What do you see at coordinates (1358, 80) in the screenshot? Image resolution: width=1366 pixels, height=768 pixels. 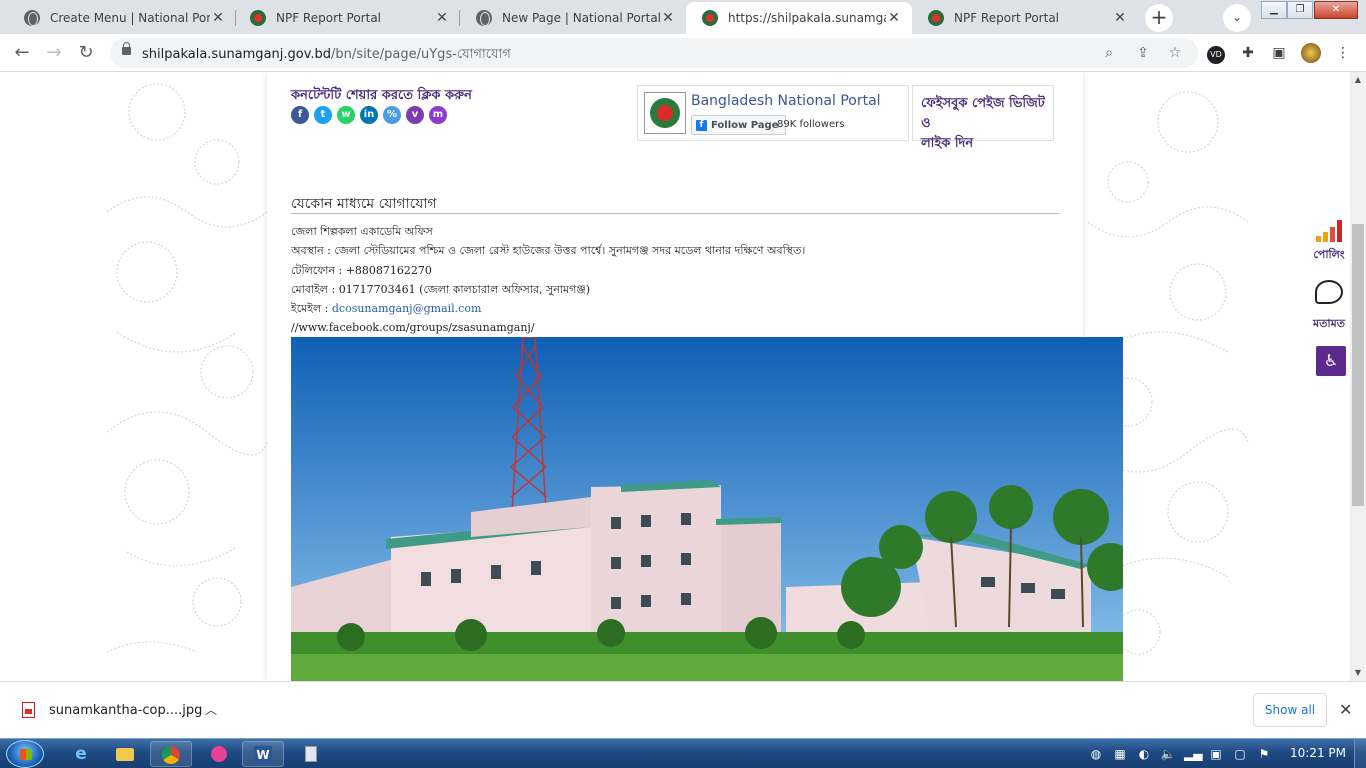 I see `scroll-up-arrow-icon: ▲` at bounding box center [1358, 80].